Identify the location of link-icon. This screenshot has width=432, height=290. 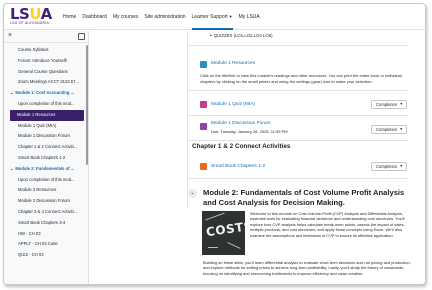
(203, 166).